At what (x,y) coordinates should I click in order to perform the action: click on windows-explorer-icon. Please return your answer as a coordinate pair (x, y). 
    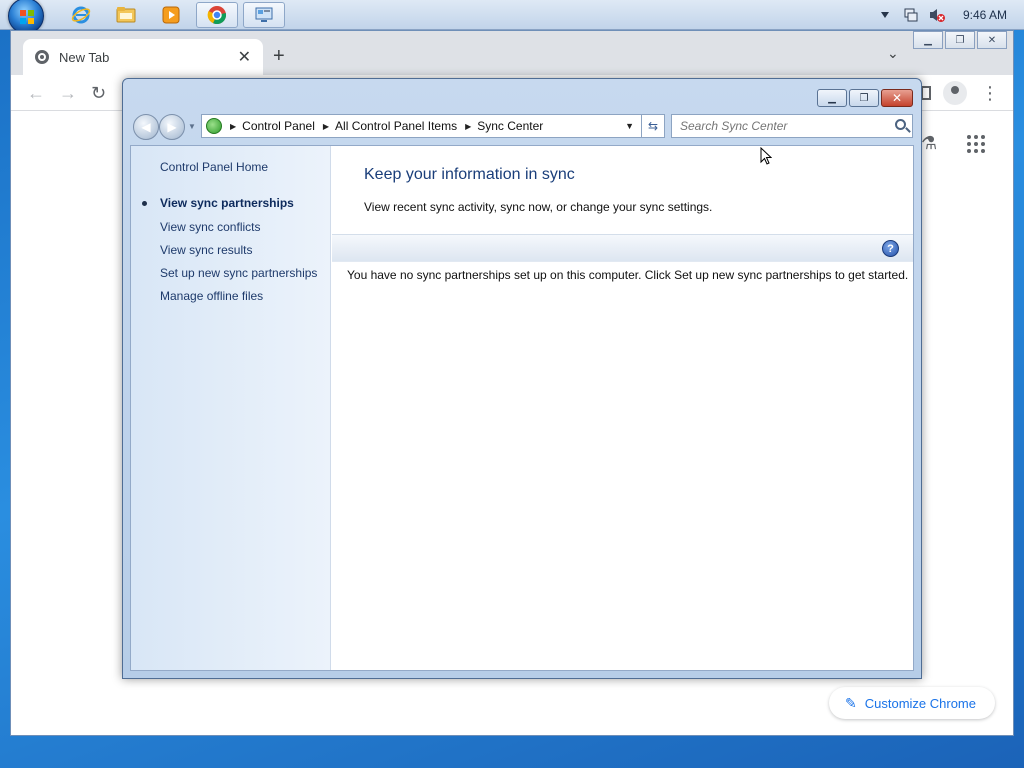
    Looking at the image, I should click on (126, 15).